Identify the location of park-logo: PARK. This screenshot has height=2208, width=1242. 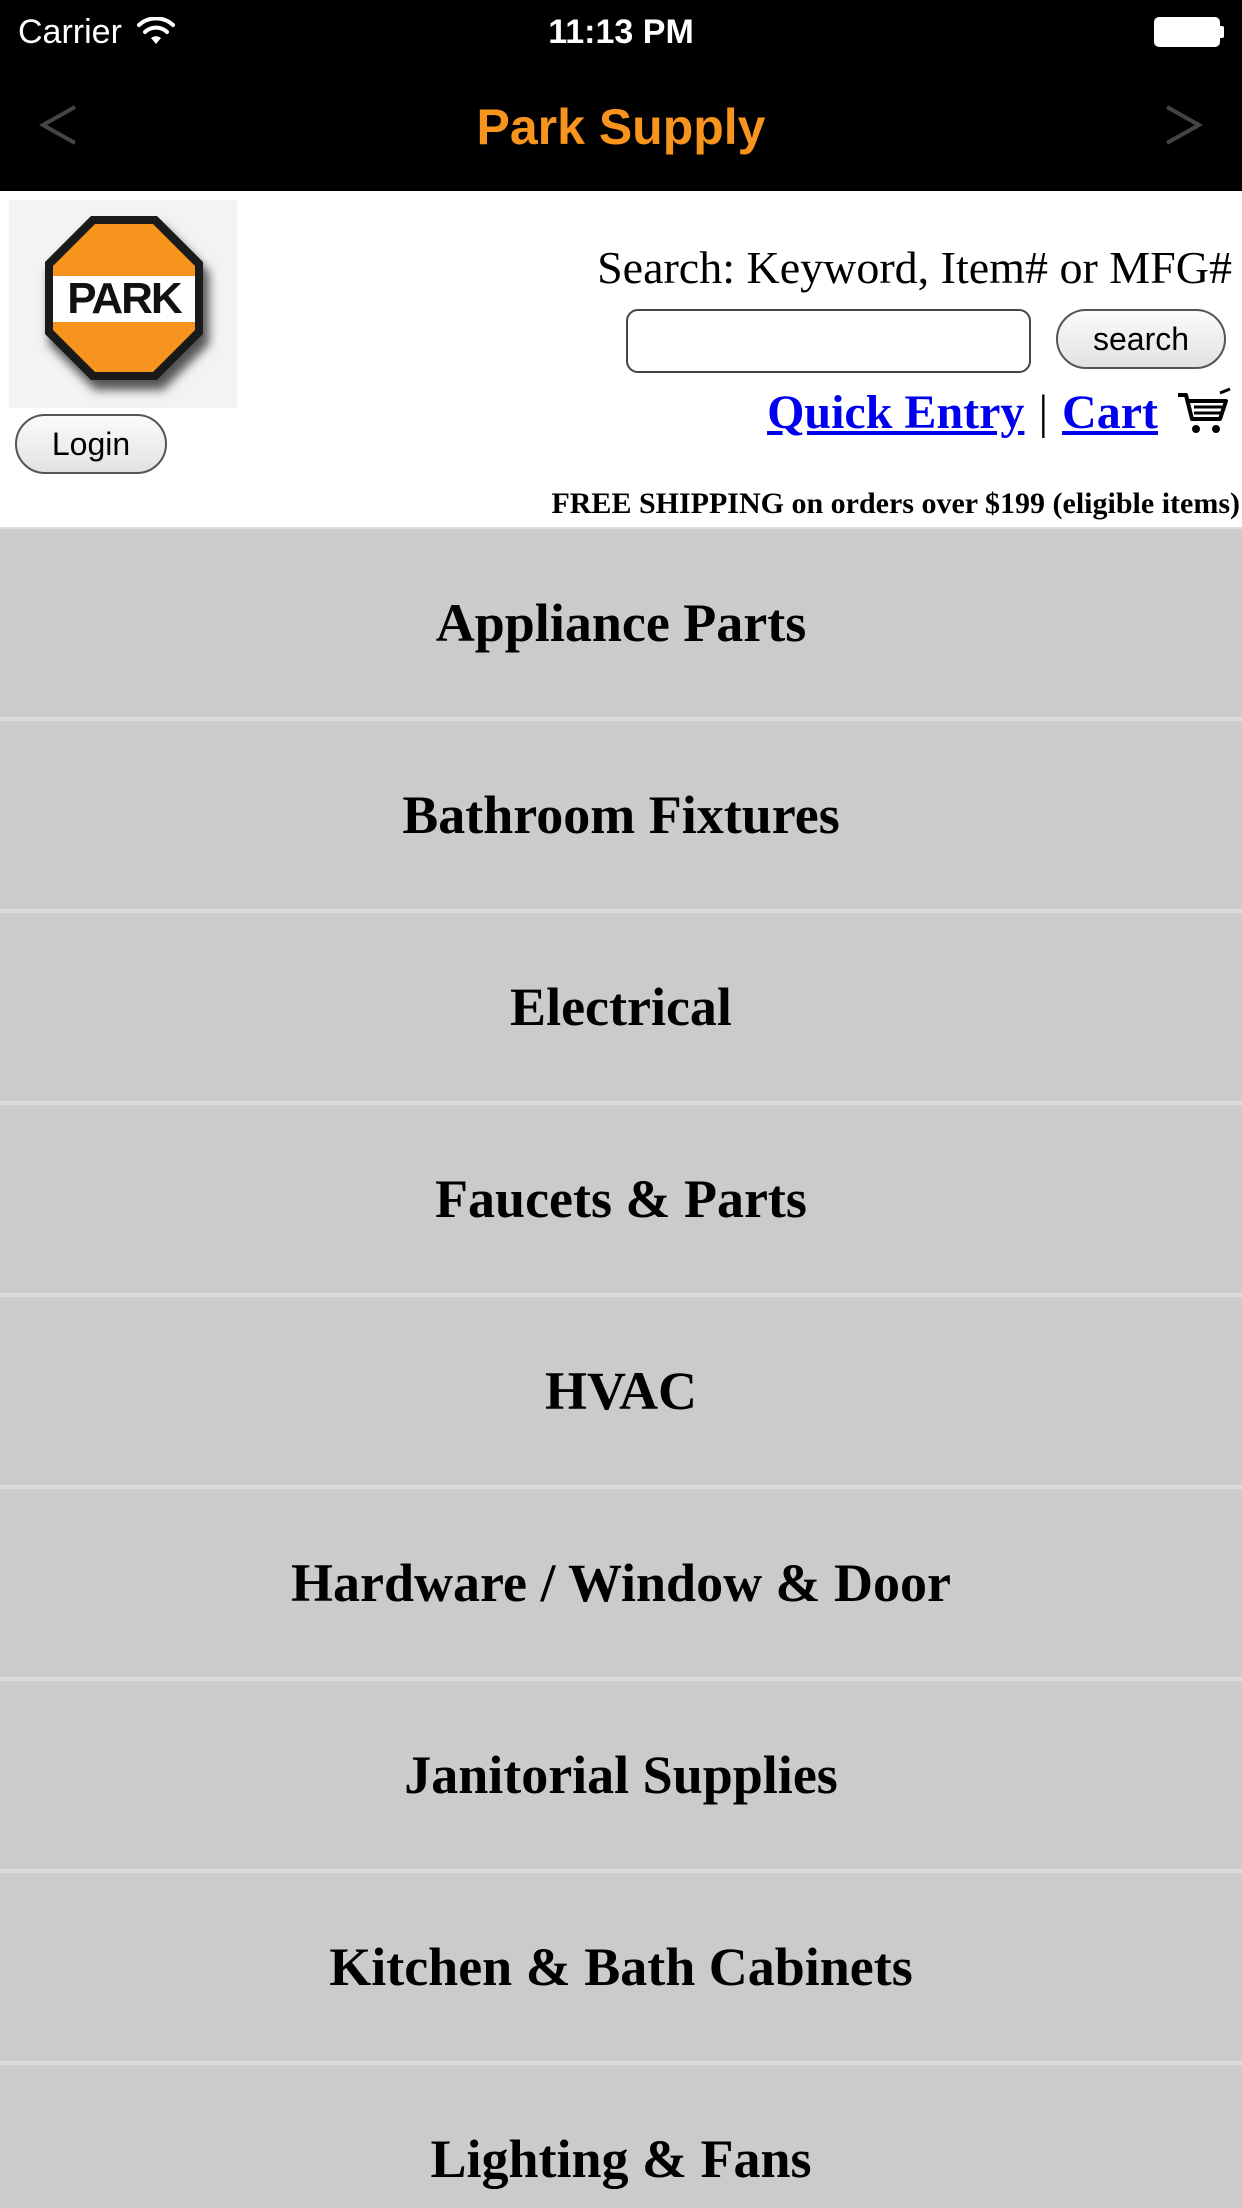
(123, 304).